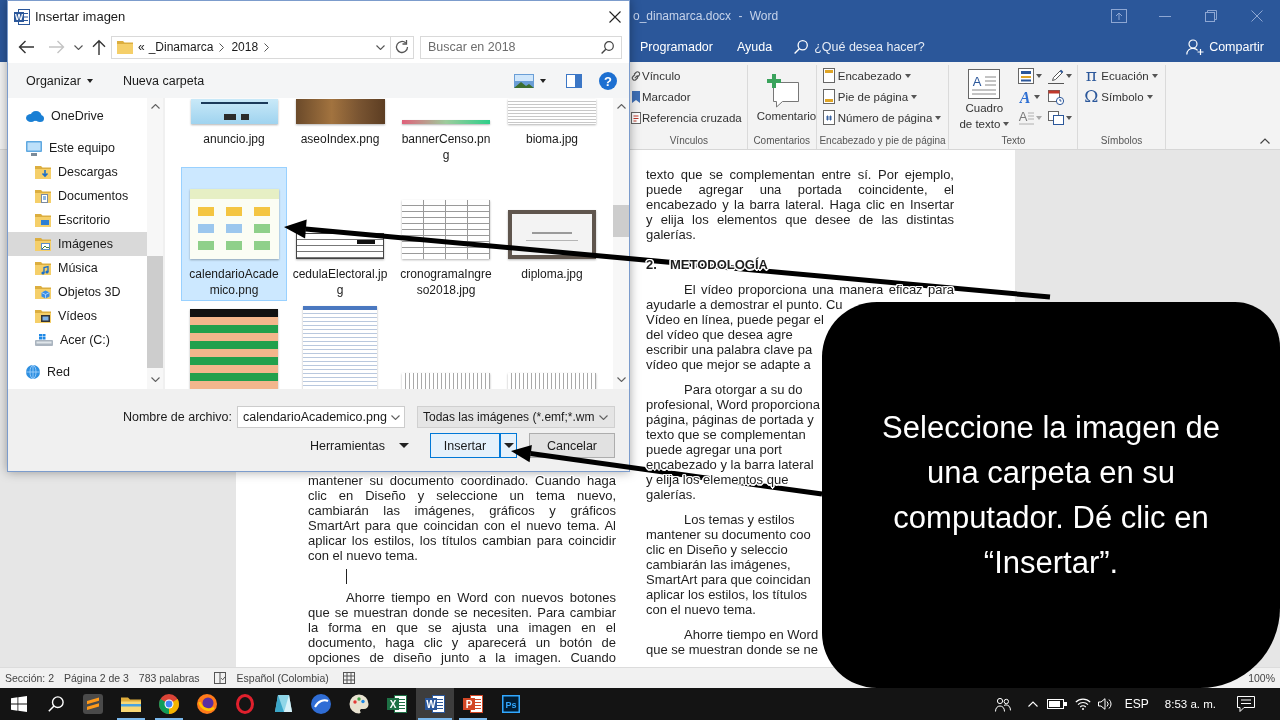  I want to click on dropdown-button, so click(508, 445).